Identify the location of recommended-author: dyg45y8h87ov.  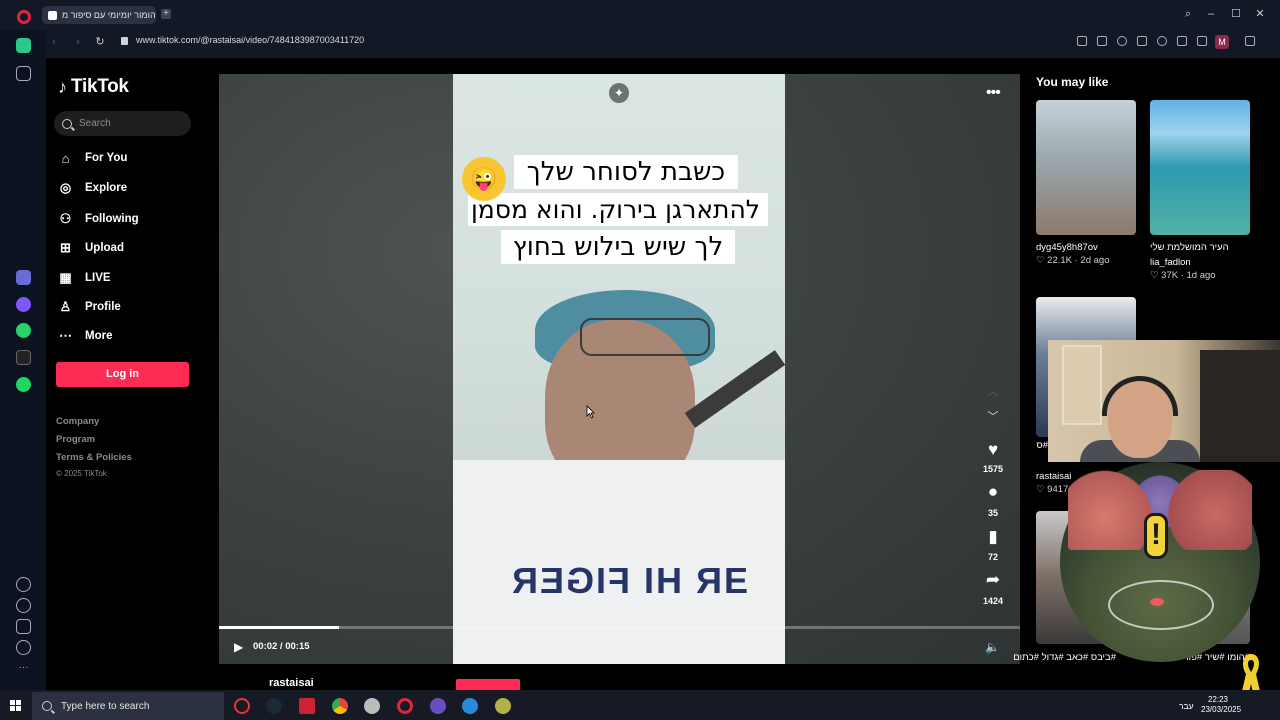
(1067, 247).